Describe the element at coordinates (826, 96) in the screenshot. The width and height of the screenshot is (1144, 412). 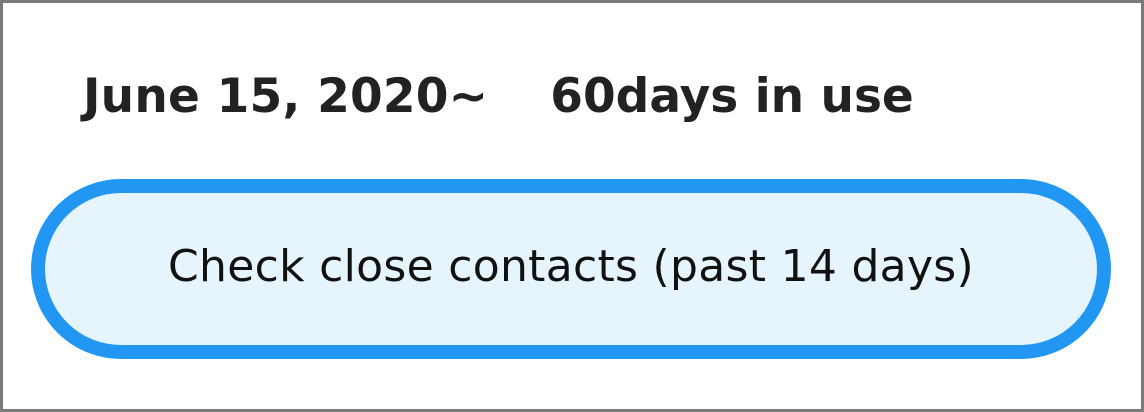
I see `days-in-use-label: in use` at that location.